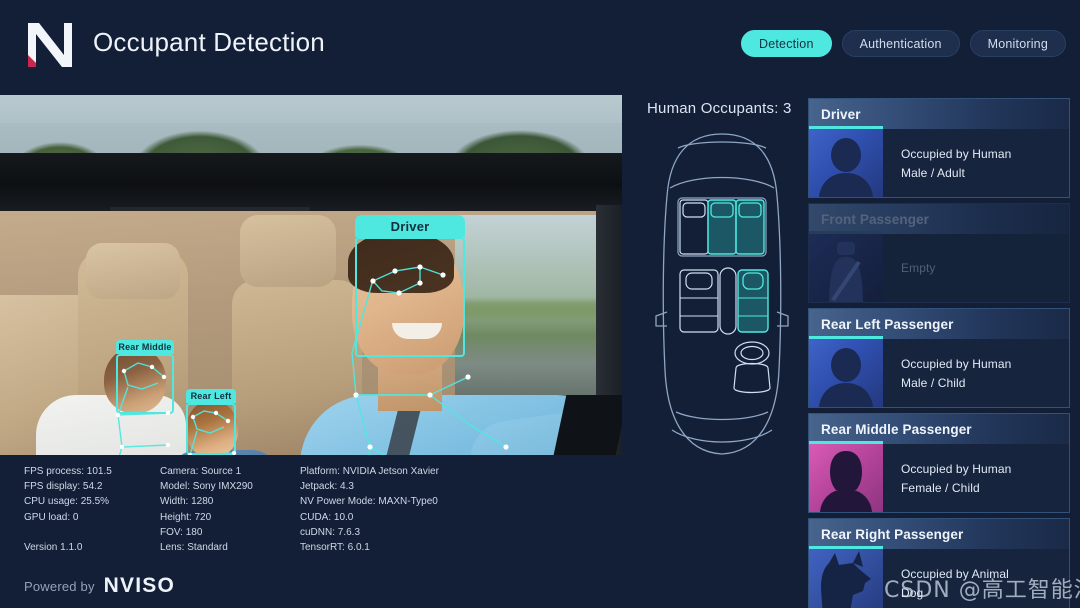  What do you see at coordinates (327, 517) in the screenshot?
I see `stat-line: CUDA: 10.0` at bounding box center [327, 517].